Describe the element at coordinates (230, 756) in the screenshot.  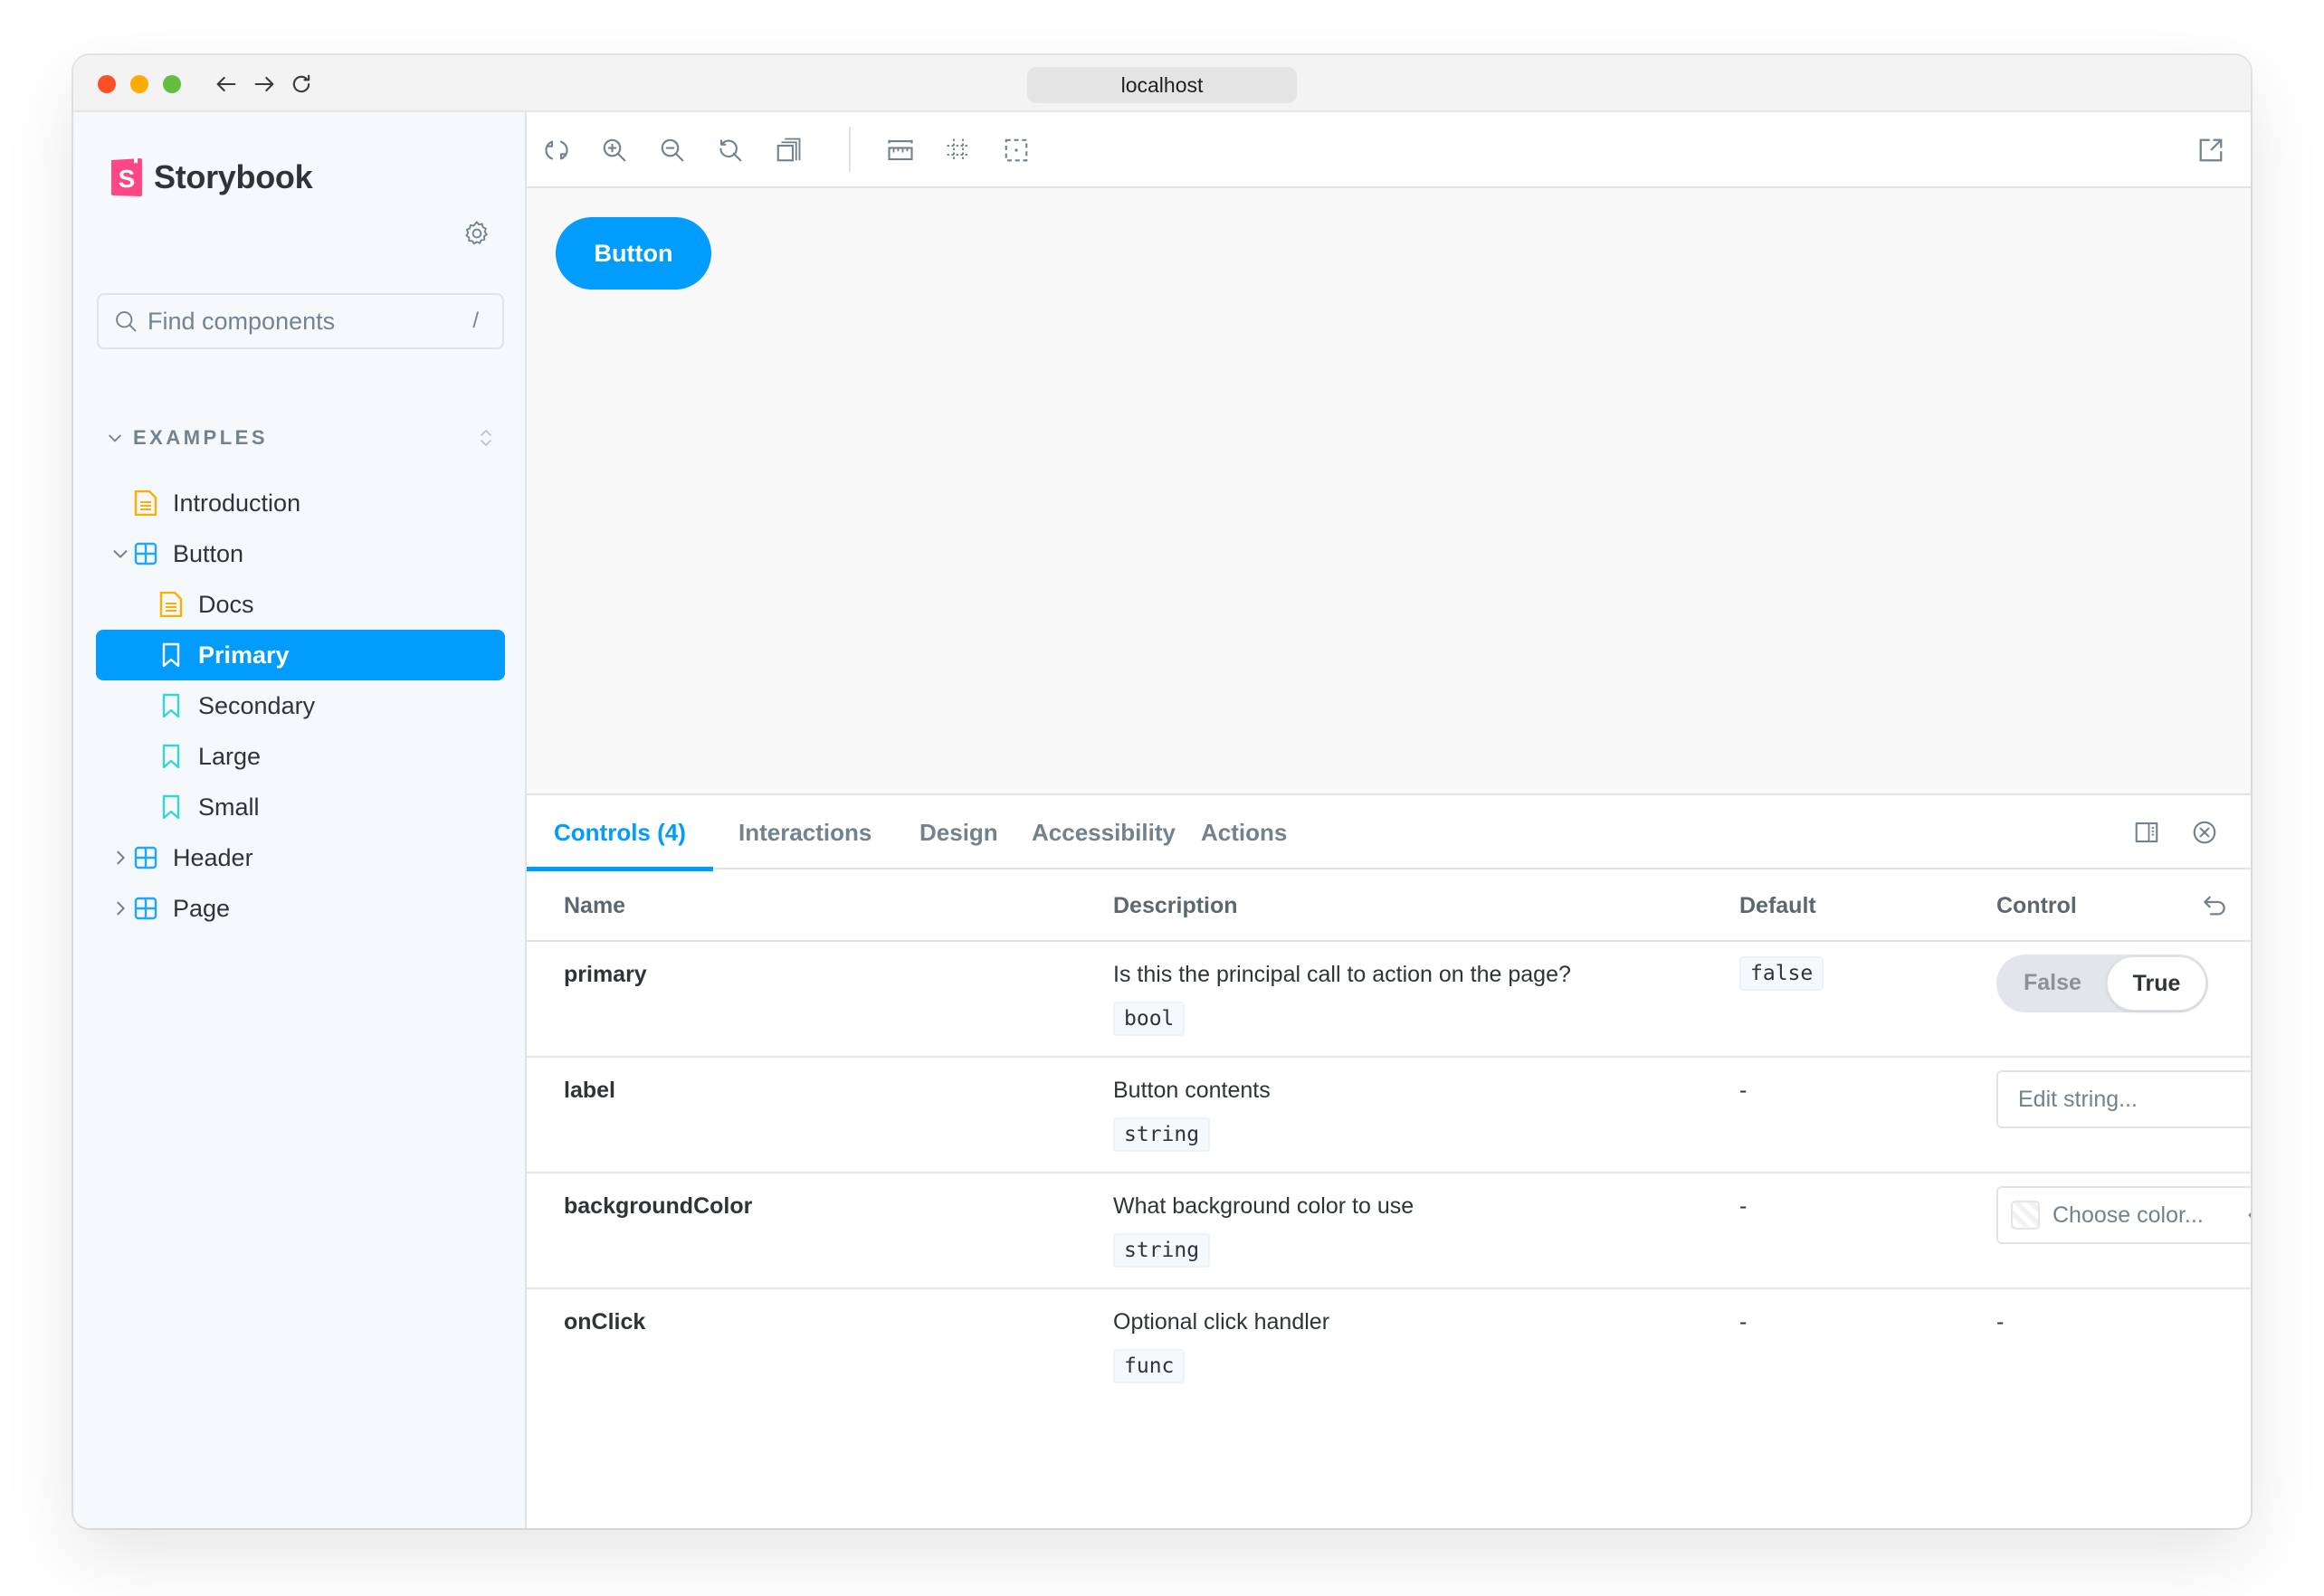
I see `tree-item-label: Large` at that location.